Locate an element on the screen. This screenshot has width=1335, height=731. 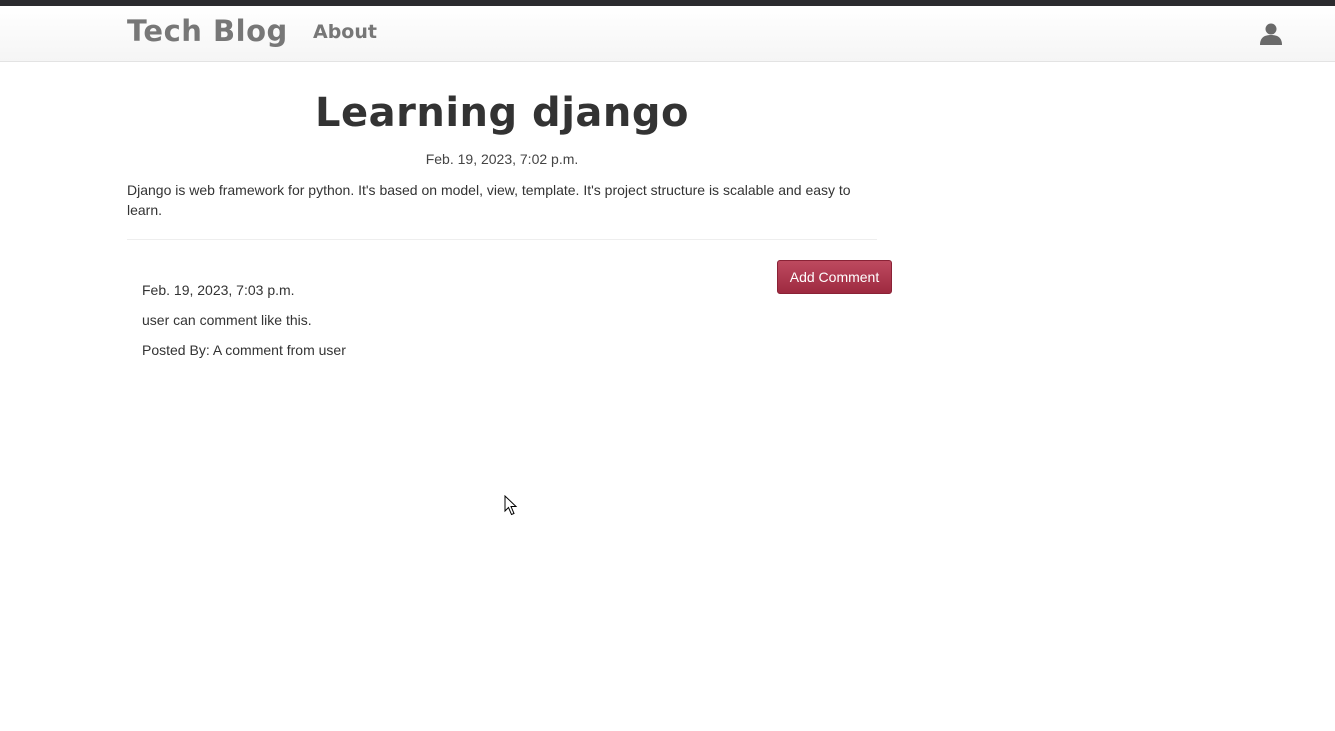
brand-link: Tech Blog is located at coordinates (207, 31).